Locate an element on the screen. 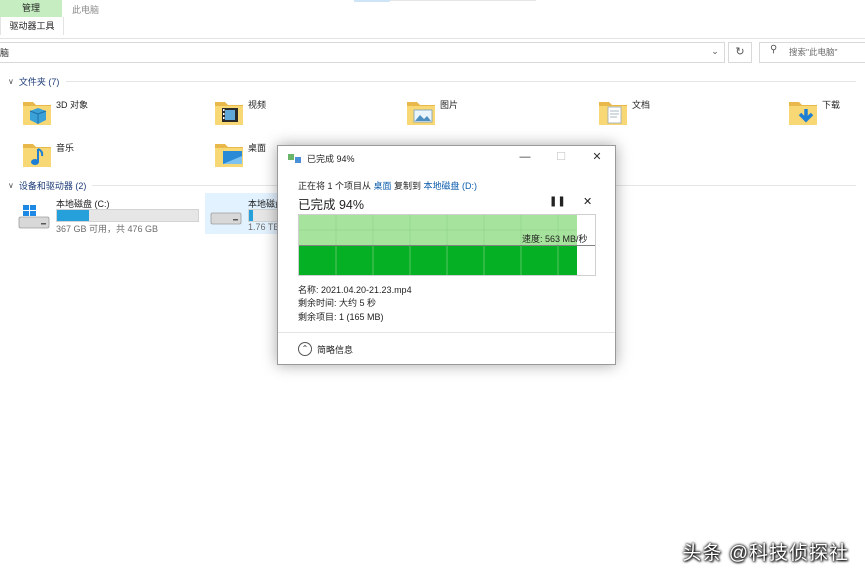  items-remaining: 剩余项目: 1 (165 MB) is located at coordinates (341, 316).